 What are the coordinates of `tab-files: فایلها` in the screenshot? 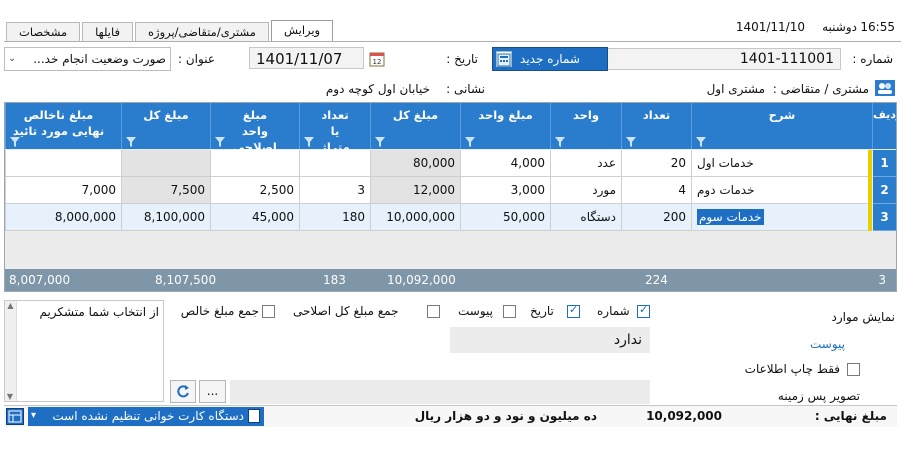 It's located at (107, 31).